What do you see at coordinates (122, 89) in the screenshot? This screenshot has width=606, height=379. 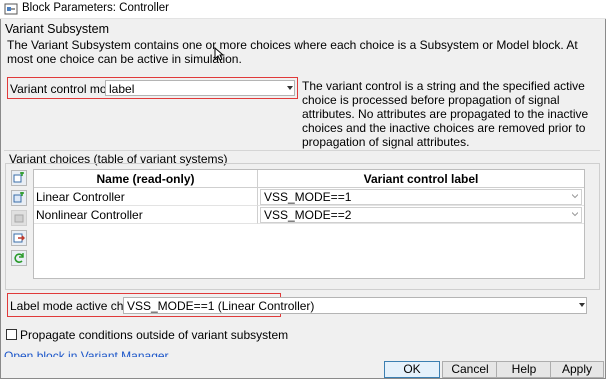 I see `variant-control-mode-value: label` at bounding box center [122, 89].